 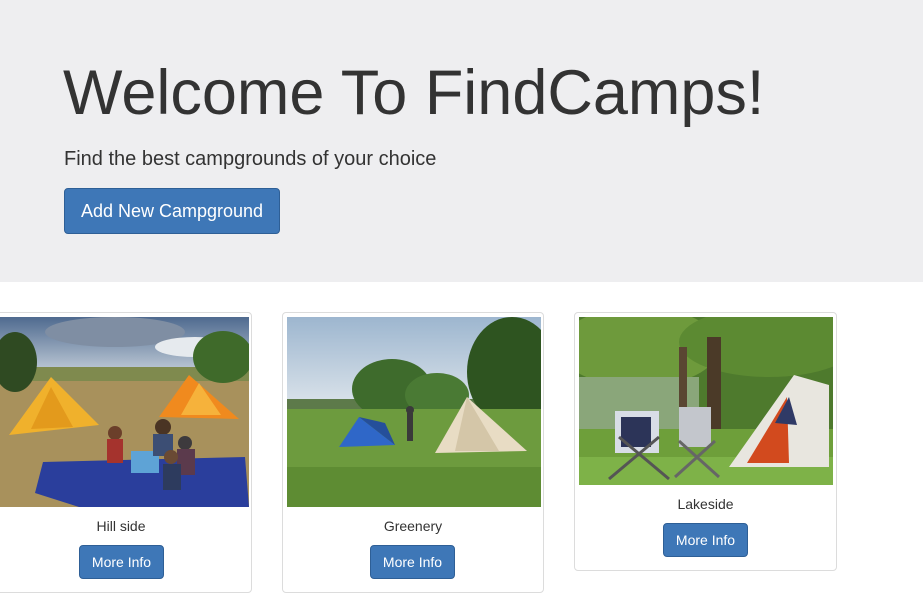 I want to click on campground-photo-hill-side, so click(x=124, y=412).